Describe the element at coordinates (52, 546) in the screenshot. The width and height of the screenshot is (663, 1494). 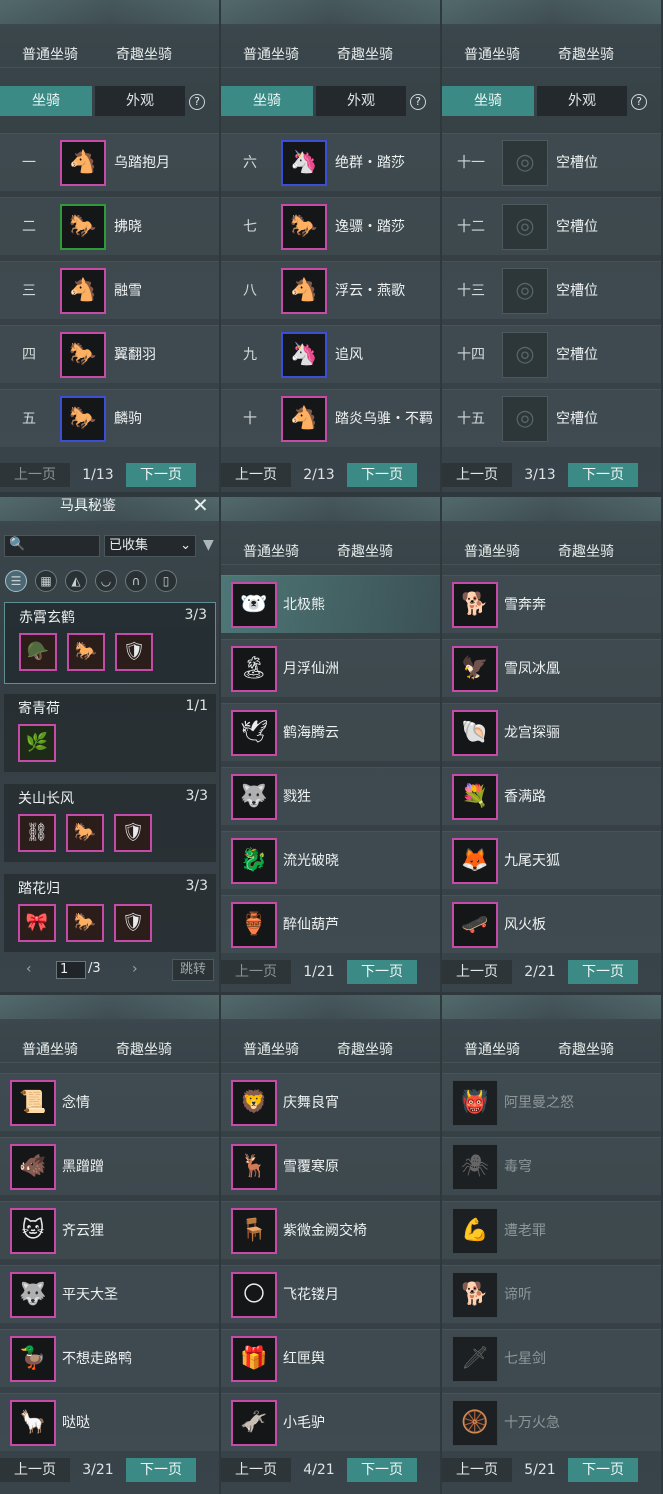
I see `search-input: 🔍` at that location.